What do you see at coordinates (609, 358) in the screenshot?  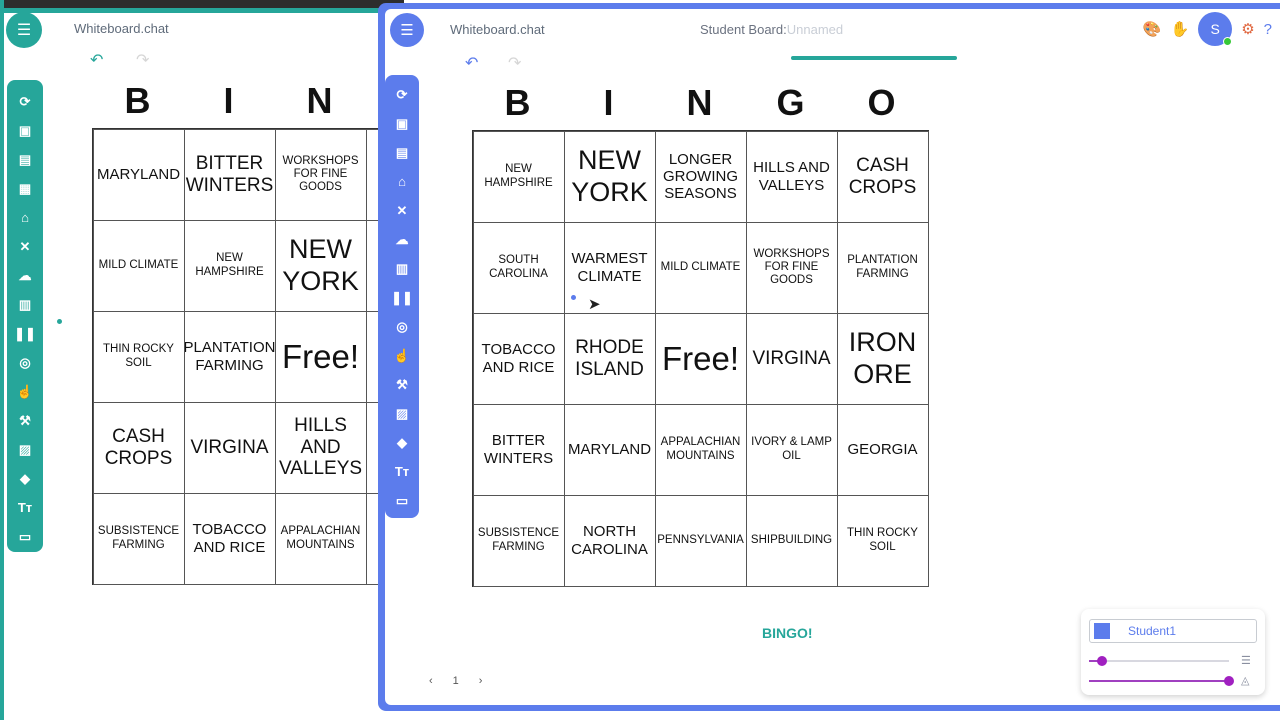 I see `bingo-cell: RHODE ISLAND` at bounding box center [609, 358].